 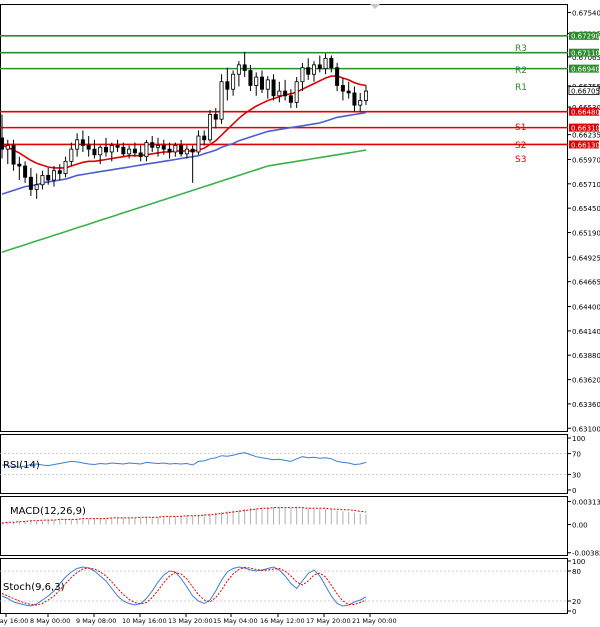 What do you see at coordinates (580, 526) in the screenshot?
I see `macd-y-tick-label: 0.00` at bounding box center [580, 526].